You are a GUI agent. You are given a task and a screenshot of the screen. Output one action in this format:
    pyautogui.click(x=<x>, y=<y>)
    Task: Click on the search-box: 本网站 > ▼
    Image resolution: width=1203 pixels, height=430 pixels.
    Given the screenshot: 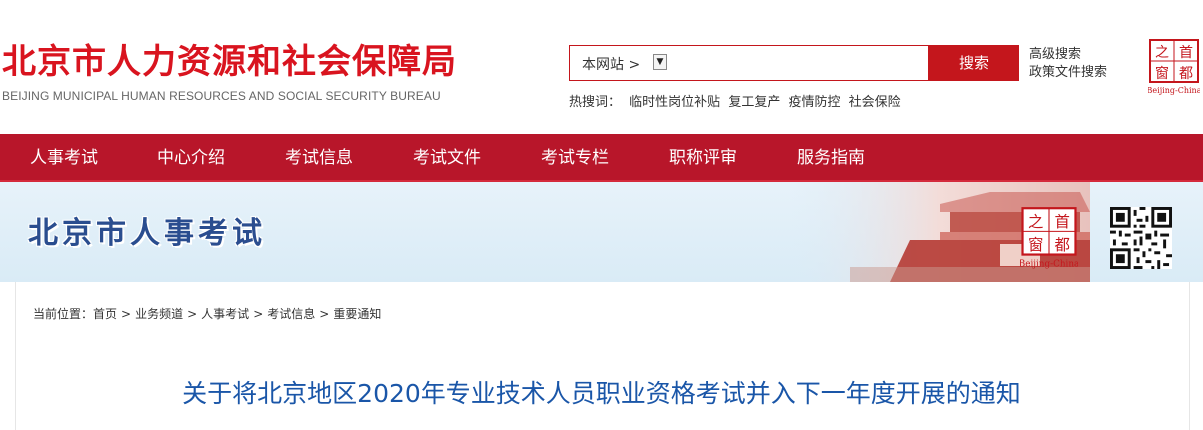 What is the action you would take?
    pyautogui.click(x=749, y=63)
    